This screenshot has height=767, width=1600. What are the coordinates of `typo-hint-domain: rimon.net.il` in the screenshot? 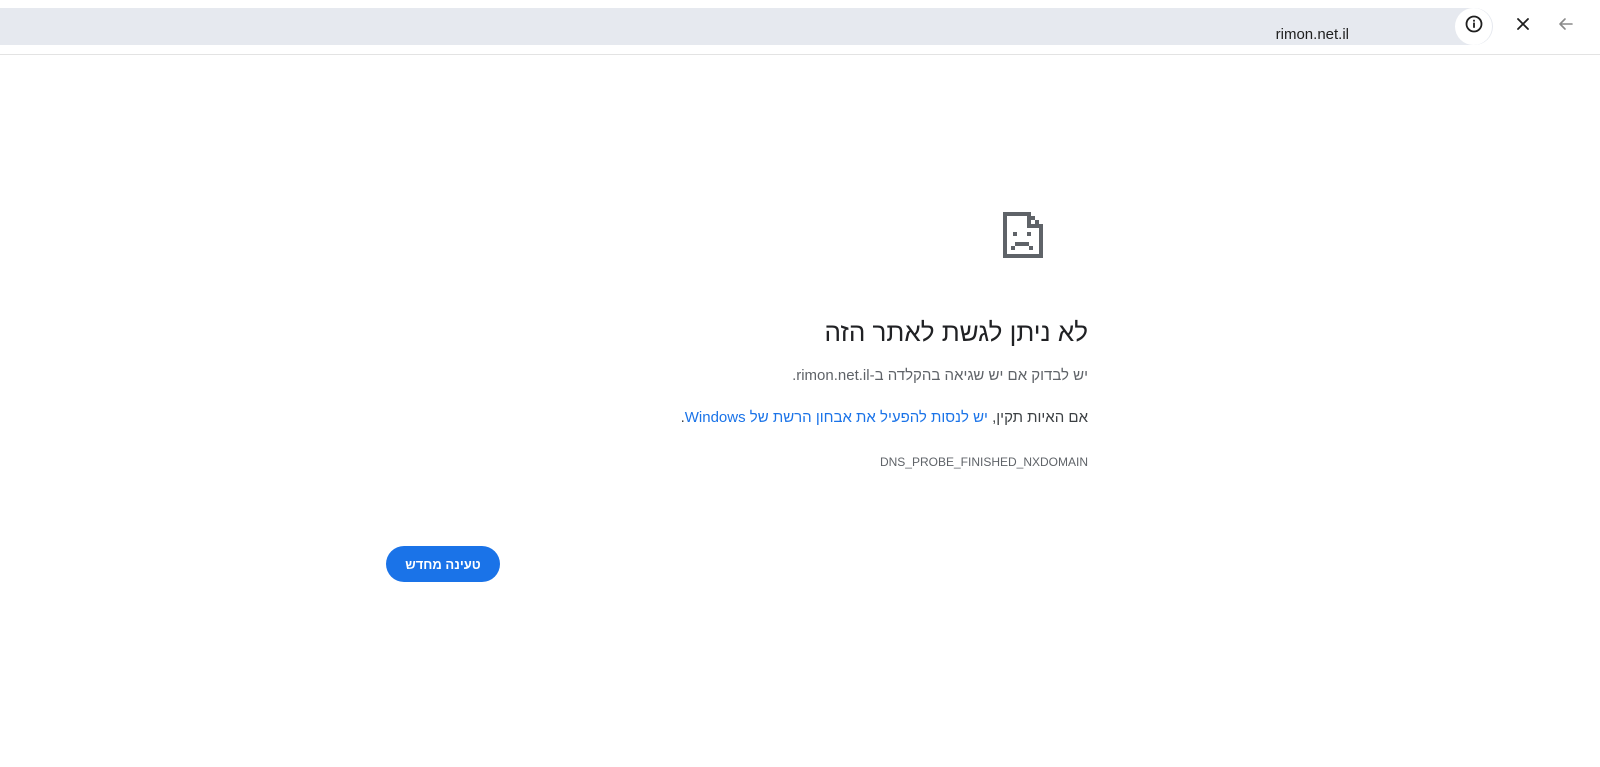 It's located at (833, 375).